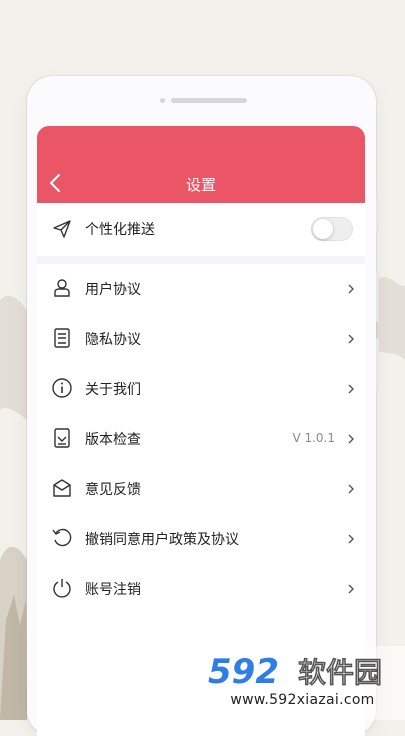  What do you see at coordinates (113, 490) in the screenshot?
I see `menu-item-label: 意见反馈` at bounding box center [113, 490].